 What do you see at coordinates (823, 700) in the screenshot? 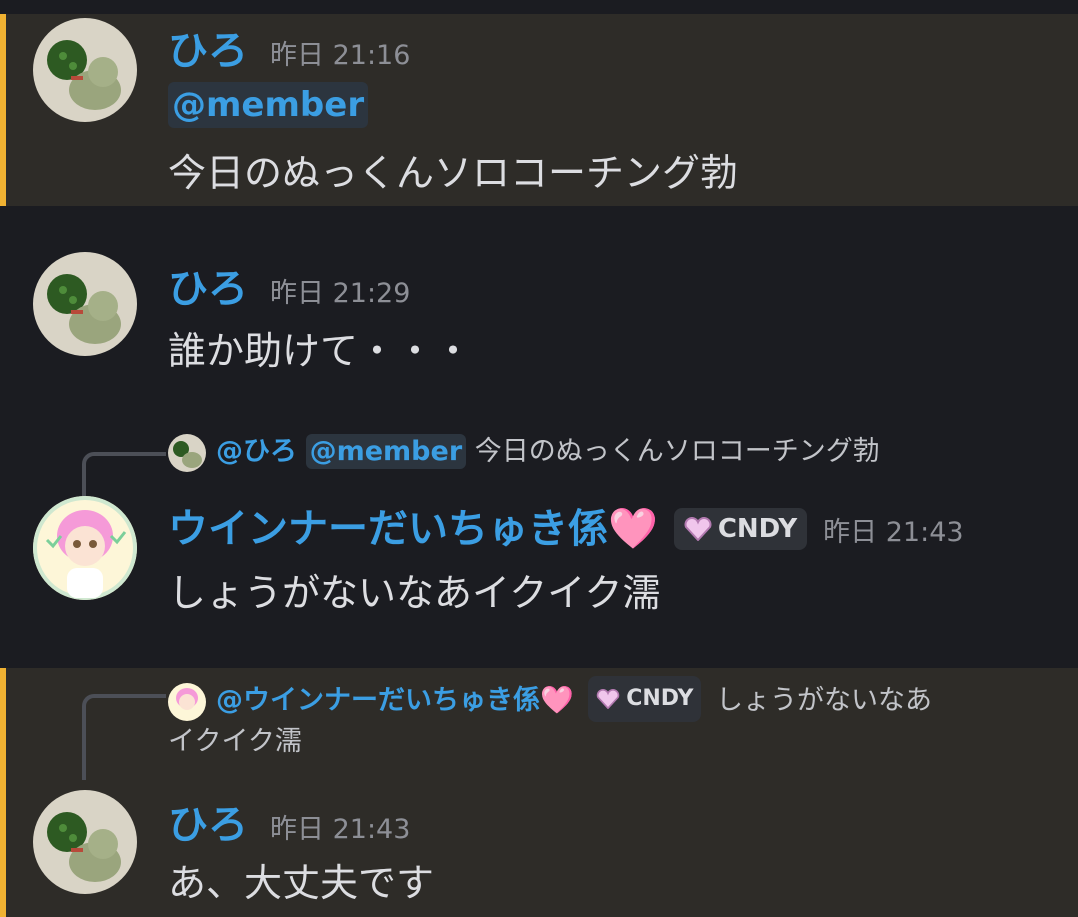
I see `reply-text: しょうがないなあ` at bounding box center [823, 700].